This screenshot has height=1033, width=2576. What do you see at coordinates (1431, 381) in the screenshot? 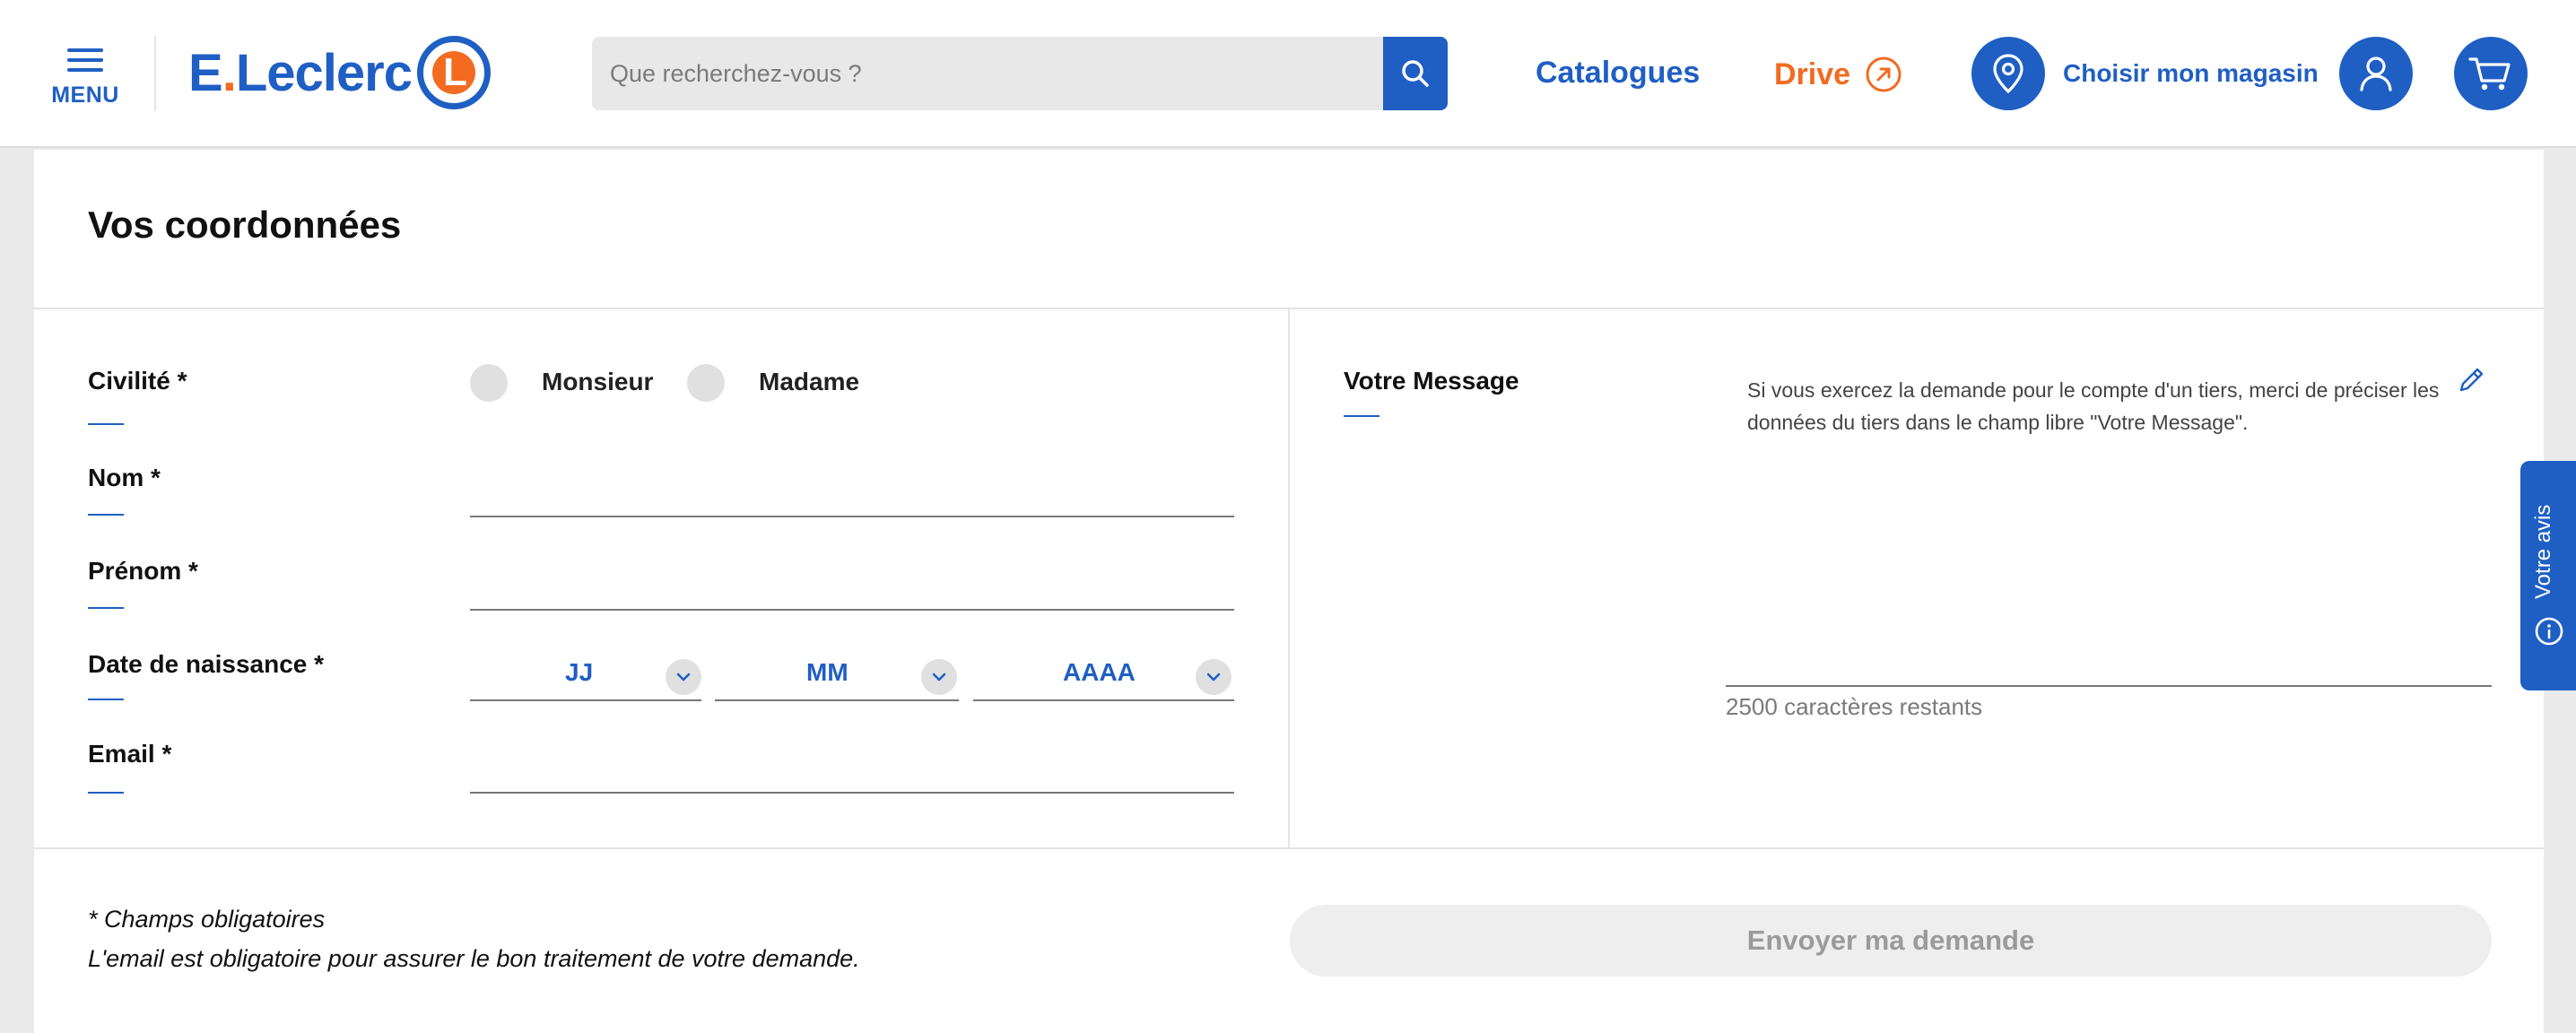
I see `message-label: Votre Message` at bounding box center [1431, 381].